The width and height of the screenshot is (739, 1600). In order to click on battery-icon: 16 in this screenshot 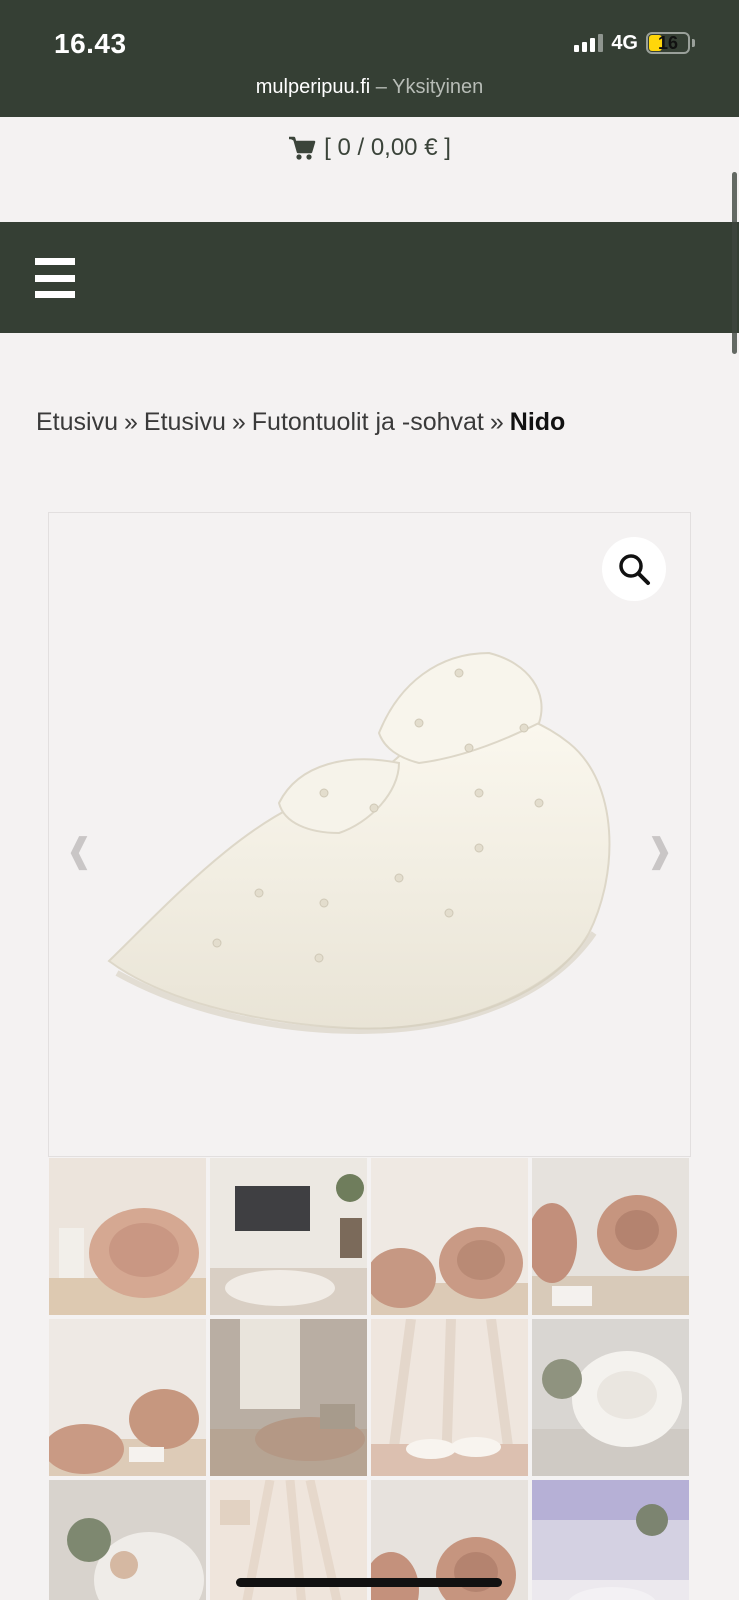, I will do `click(668, 43)`.